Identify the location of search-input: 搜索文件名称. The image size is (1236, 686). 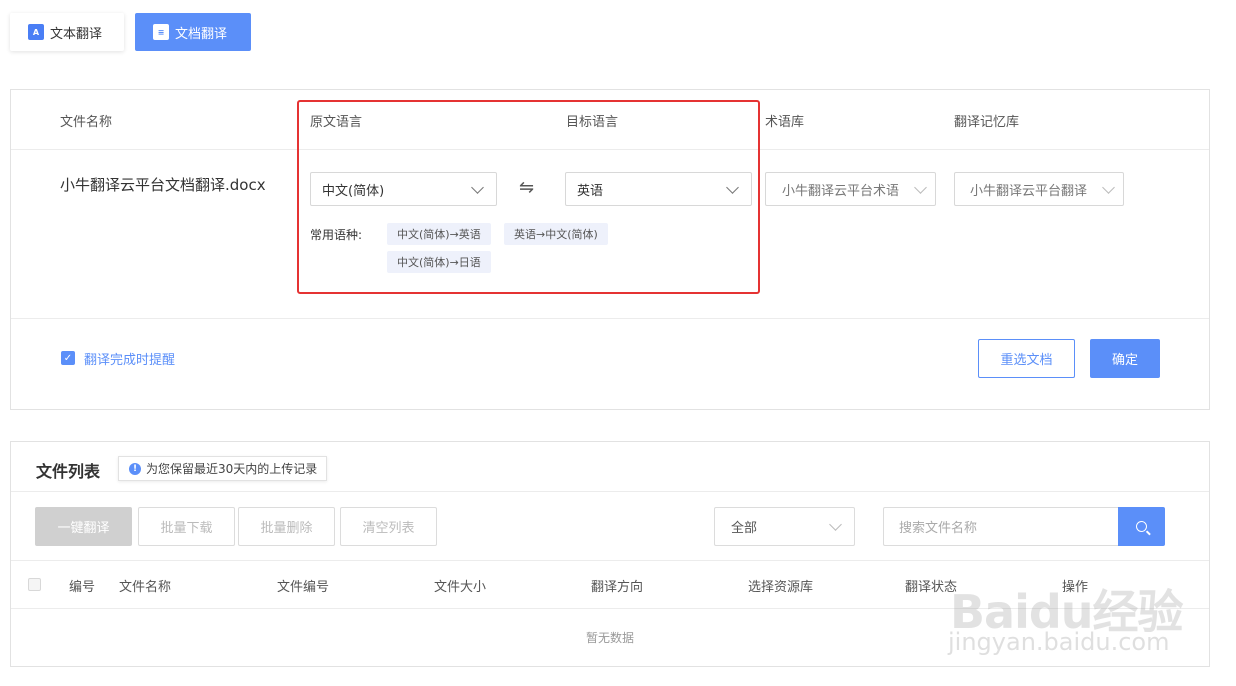
(1001, 526).